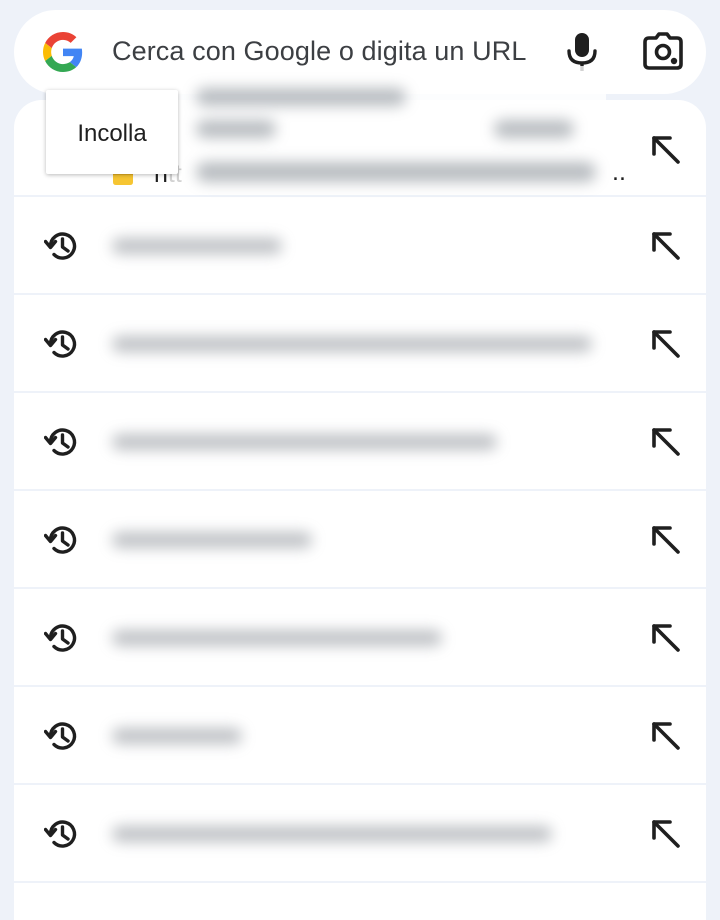 The image size is (720, 920). I want to click on paste-popup: Incolla, so click(112, 132).